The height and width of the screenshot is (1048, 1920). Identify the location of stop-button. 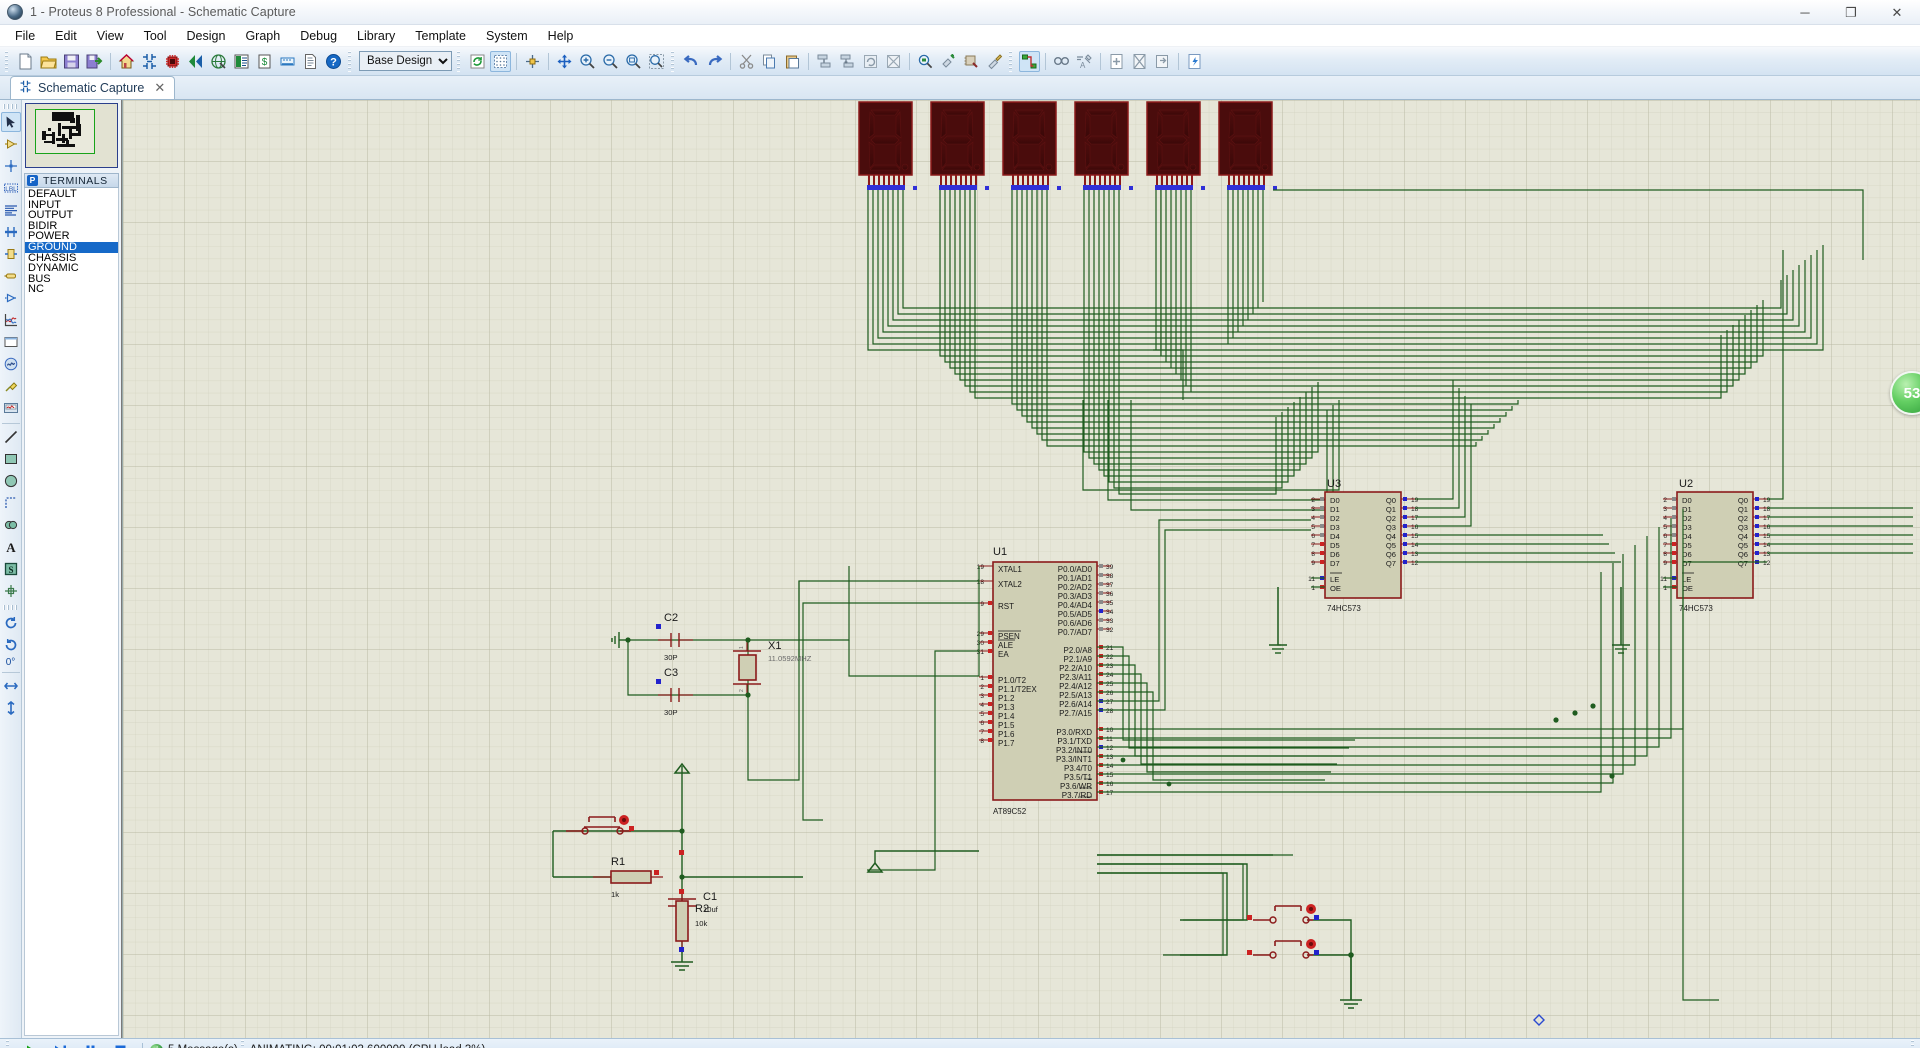
(120, 1044).